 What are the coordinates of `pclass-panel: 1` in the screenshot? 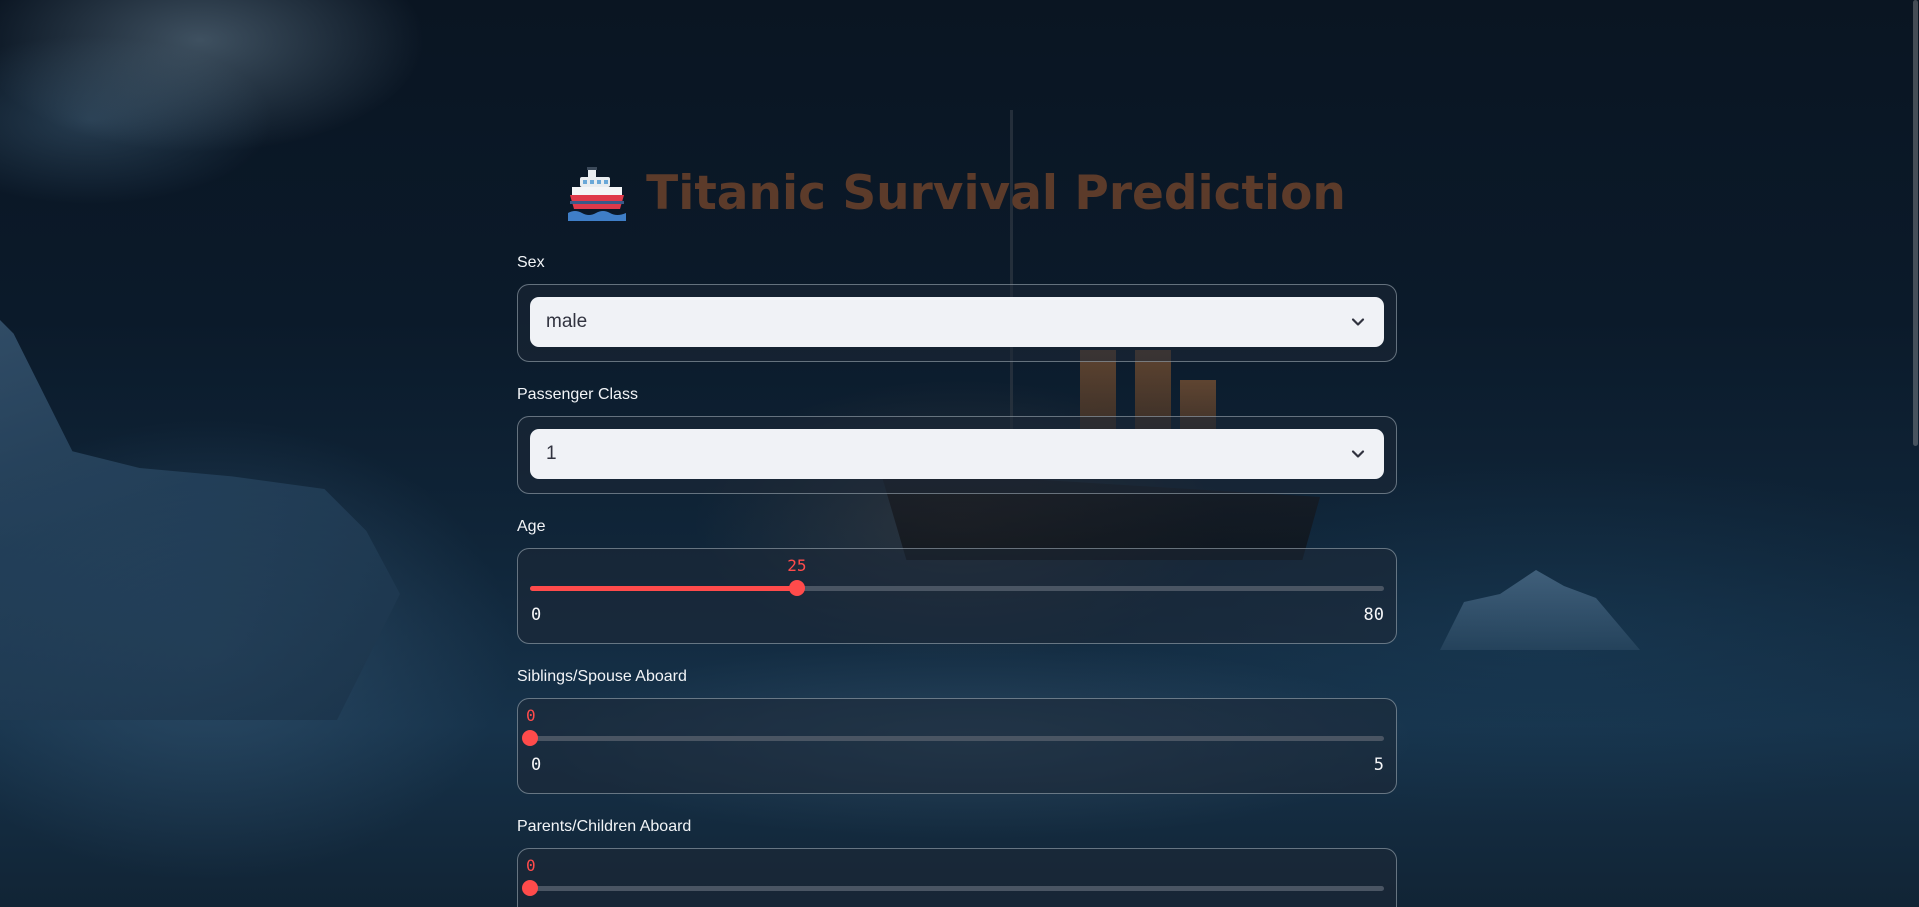 It's located at (957, 455).